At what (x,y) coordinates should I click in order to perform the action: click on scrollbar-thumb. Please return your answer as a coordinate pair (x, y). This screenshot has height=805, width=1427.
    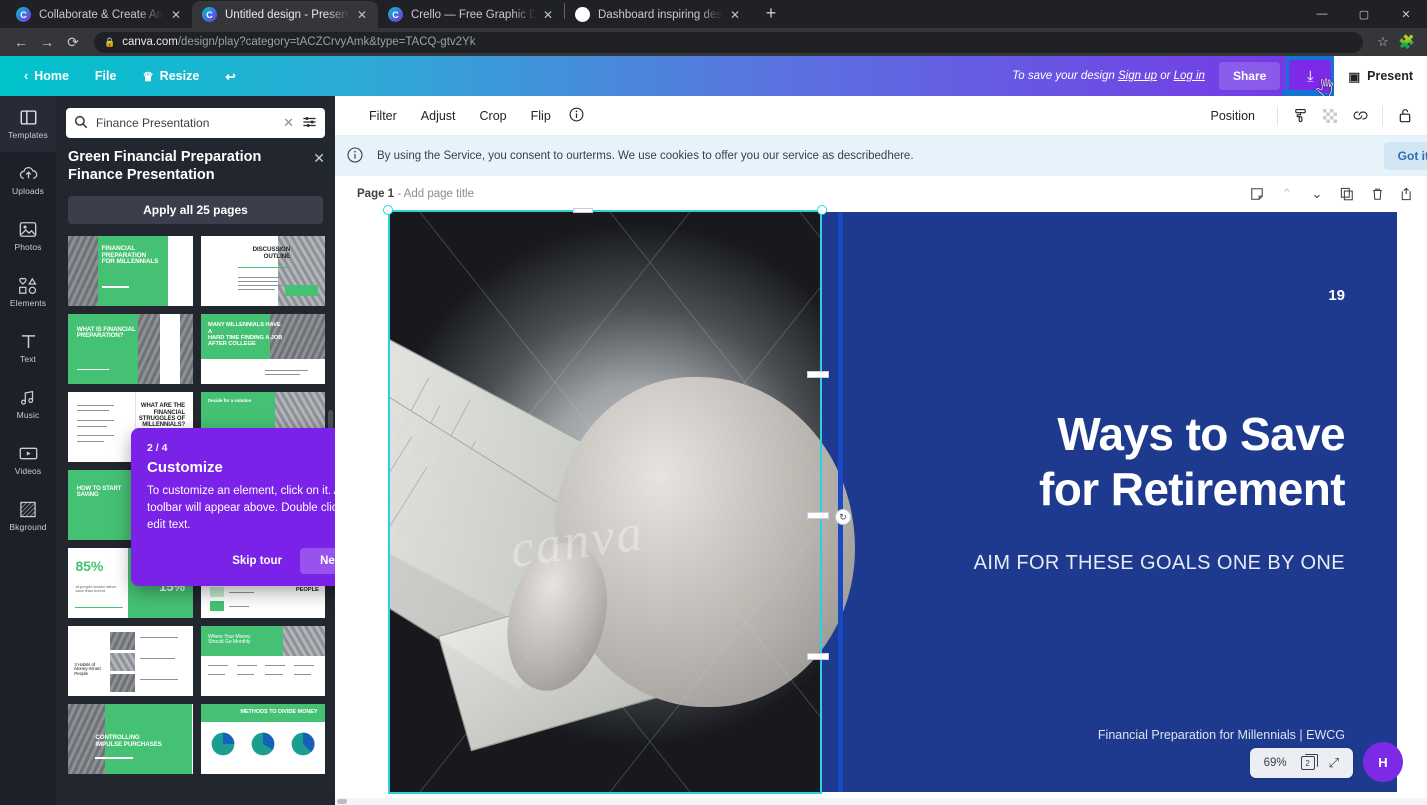
    Looking at the image, I should click on (342, 801).